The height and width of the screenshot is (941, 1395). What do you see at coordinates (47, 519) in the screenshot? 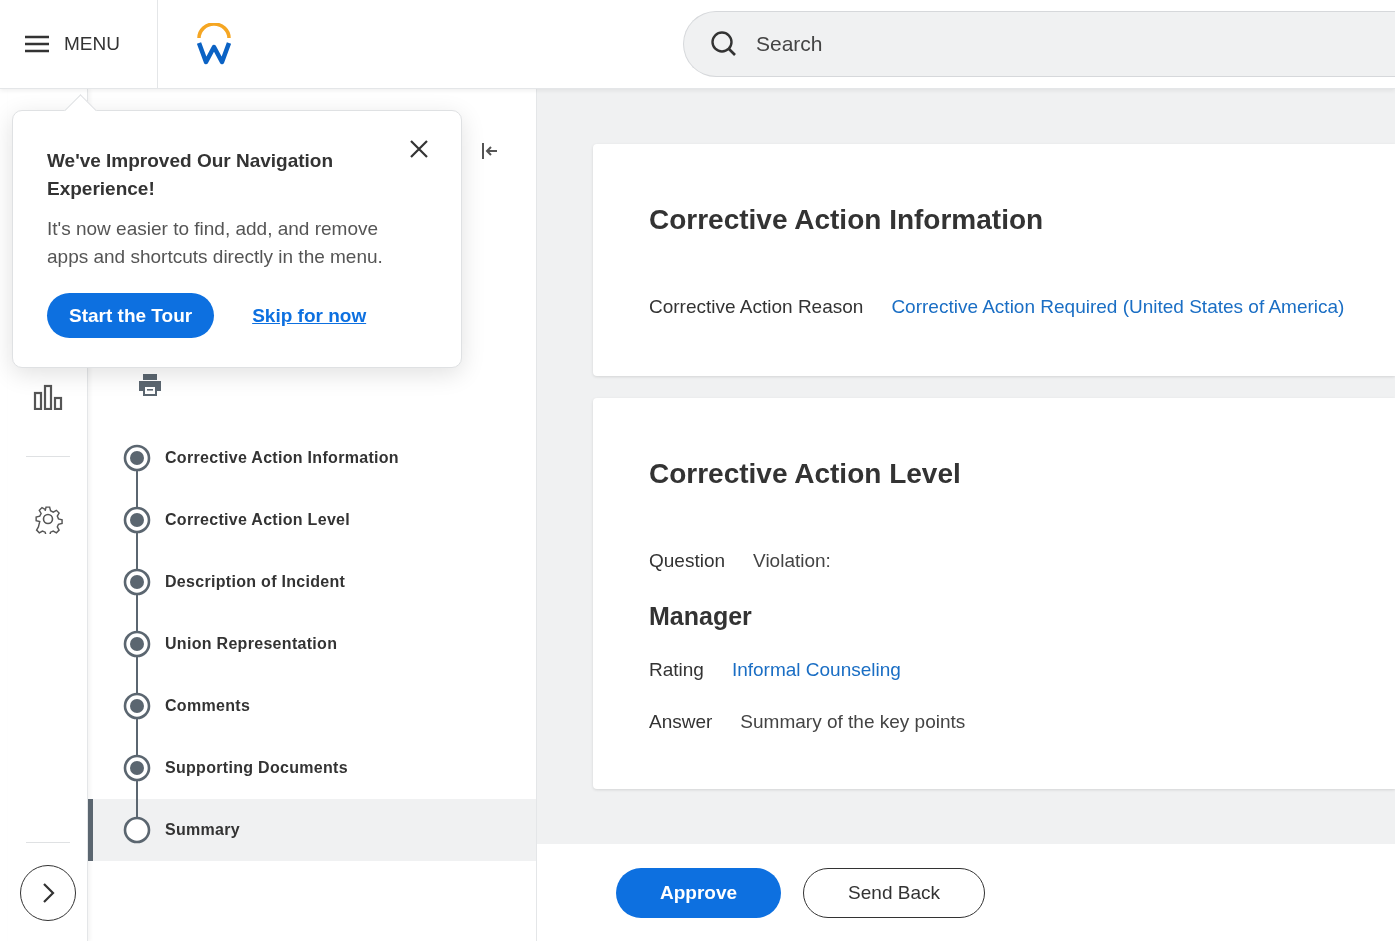
I see `settings-icon` at bounding box center [47, 519].